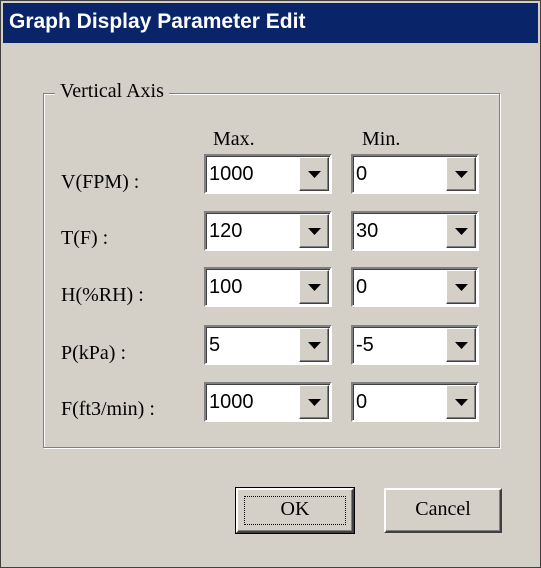  Describe the element at coordinates (102, 295) in the screenshot. I see `row-label-humidity: H(%RH) :` at that location.